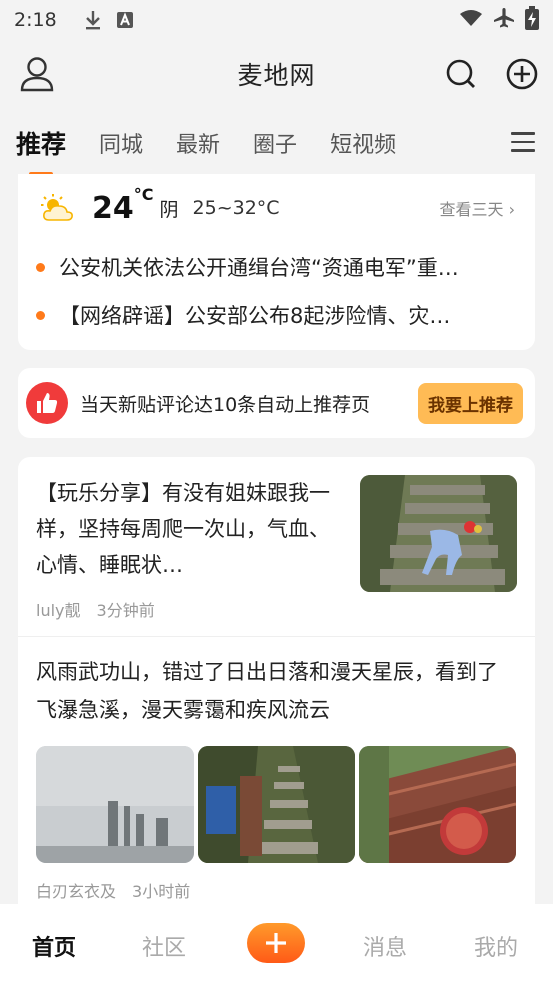 The image size is (553, 984). Describe the element at coordinates (93, 20) in the screenshot. I see `download-icon` at that location.